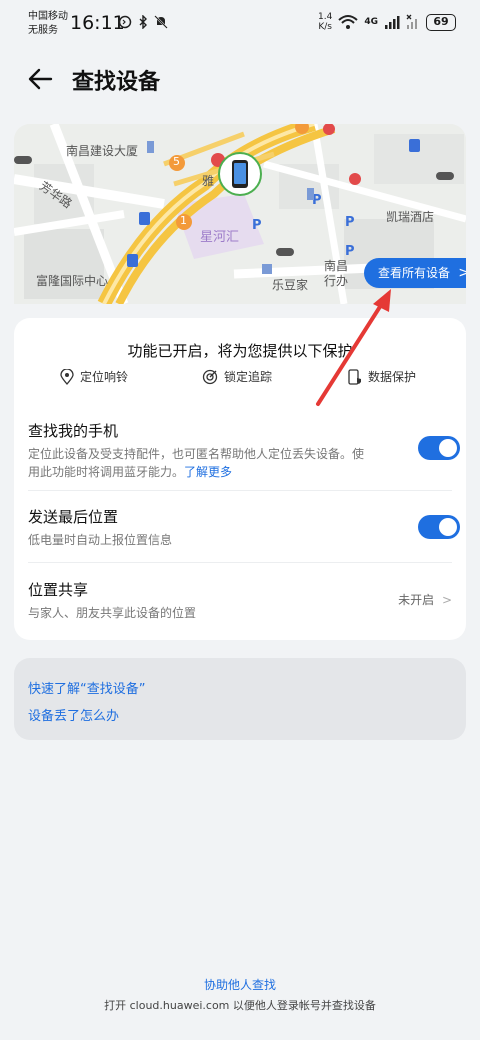 Image resolution: width=480 pixels, height=1040 pixels. Describe the element at coordinates (116, 82) in the screenshot. I see `page-title: 查找设备` at that location.